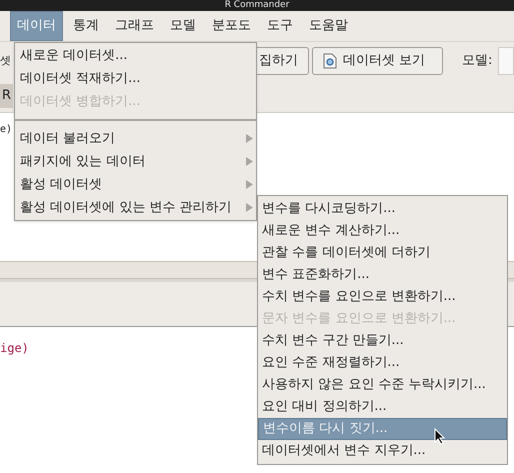 The width and height of the screenshot is (514, 473). Describe the element at coordinates (183, 26) in the screenshot. I see `menu-item: 모델` at that location.